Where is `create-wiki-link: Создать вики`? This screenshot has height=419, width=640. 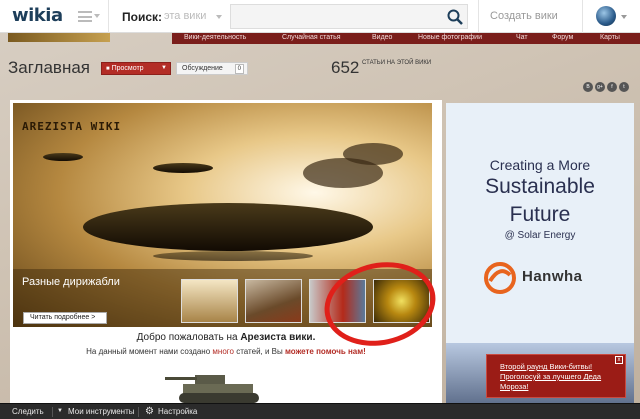
create-wiki-link: Создать вики is located at coordinates (524, 16).